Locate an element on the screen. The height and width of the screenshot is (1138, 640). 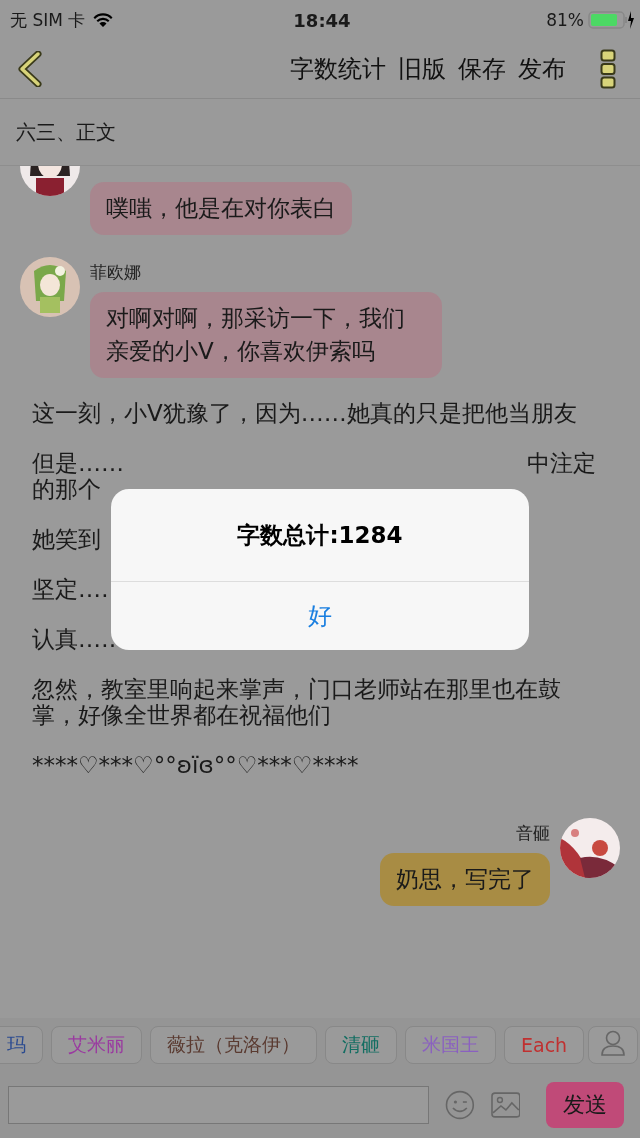
character-tag: 薇拉（克洛伊） is located at coordinates (233, 1045).